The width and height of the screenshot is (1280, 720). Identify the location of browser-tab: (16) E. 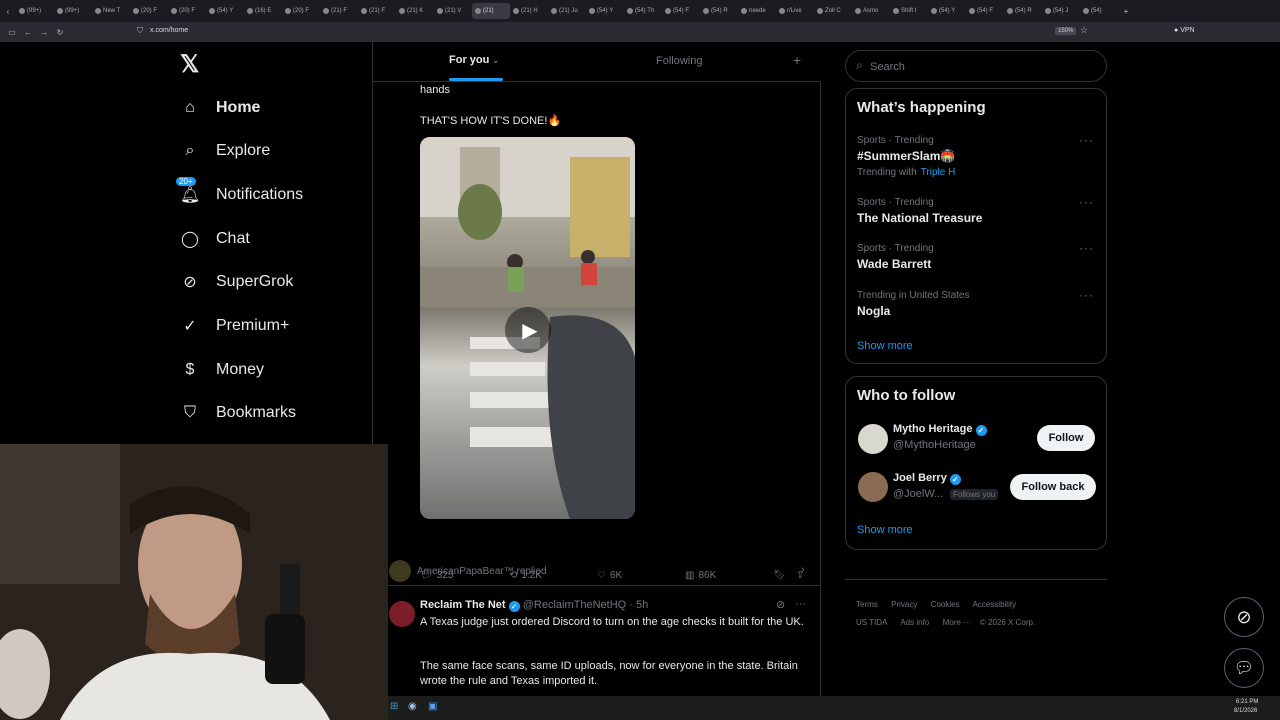
(263, 11).